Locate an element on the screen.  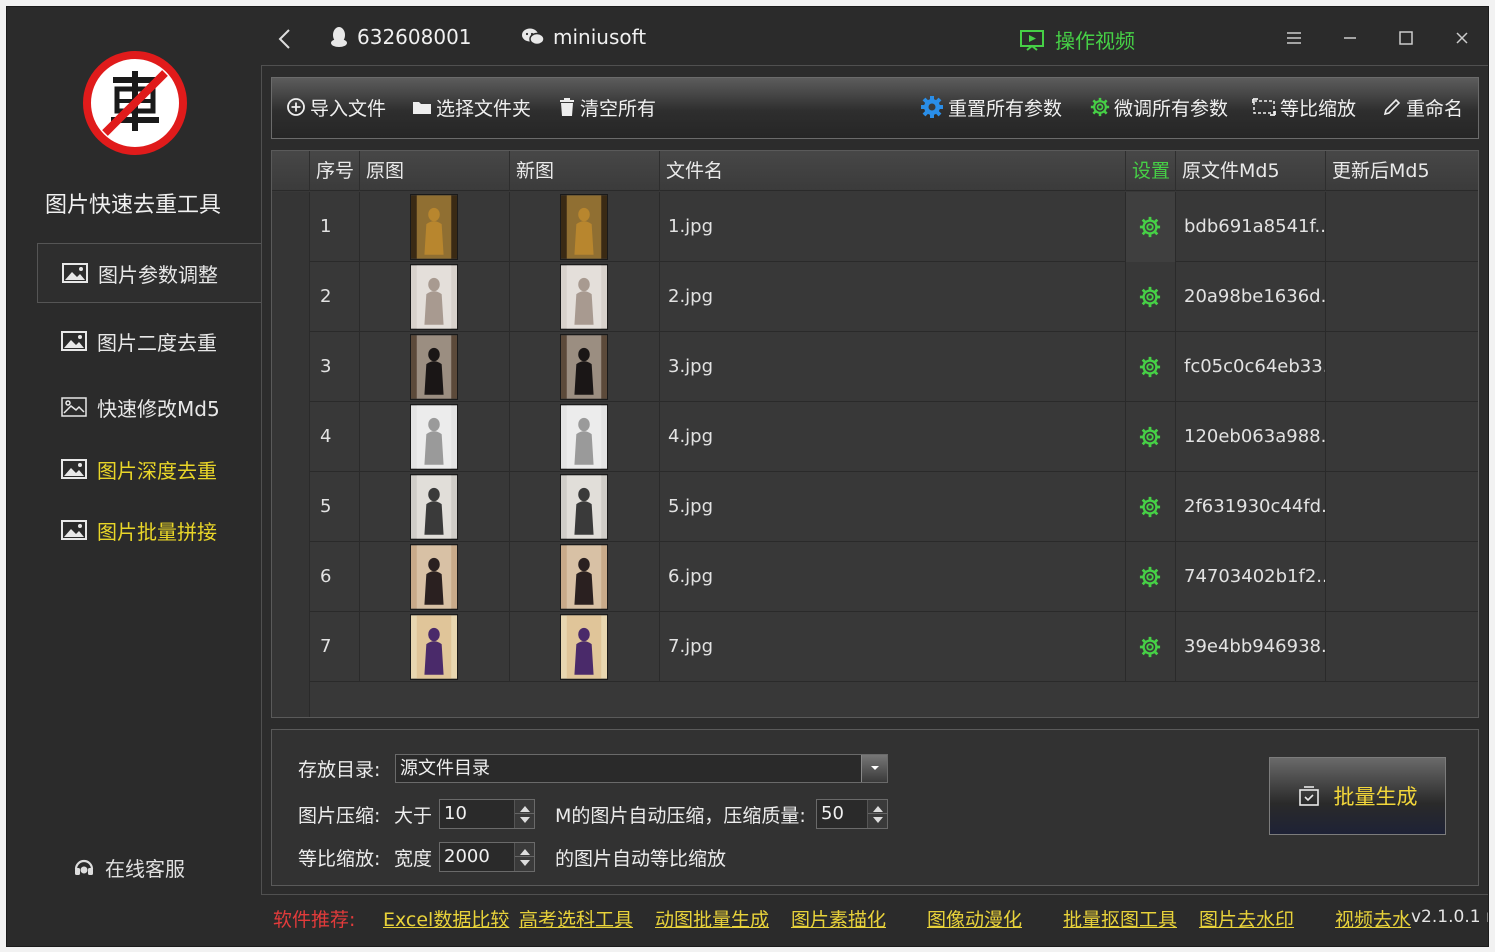
menu-icon is located at coordinates (1294, 38).